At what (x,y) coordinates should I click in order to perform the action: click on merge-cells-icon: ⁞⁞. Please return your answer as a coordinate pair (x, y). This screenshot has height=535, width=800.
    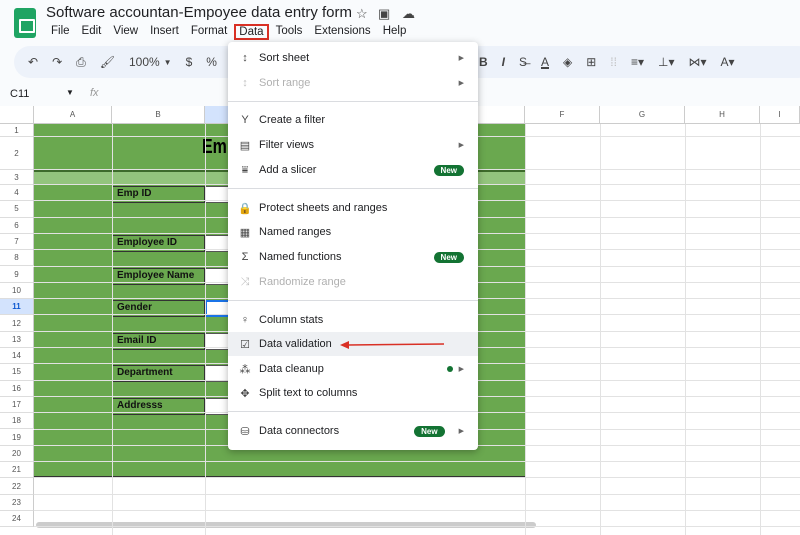
    Looking at the image, I should click on (613, 62).